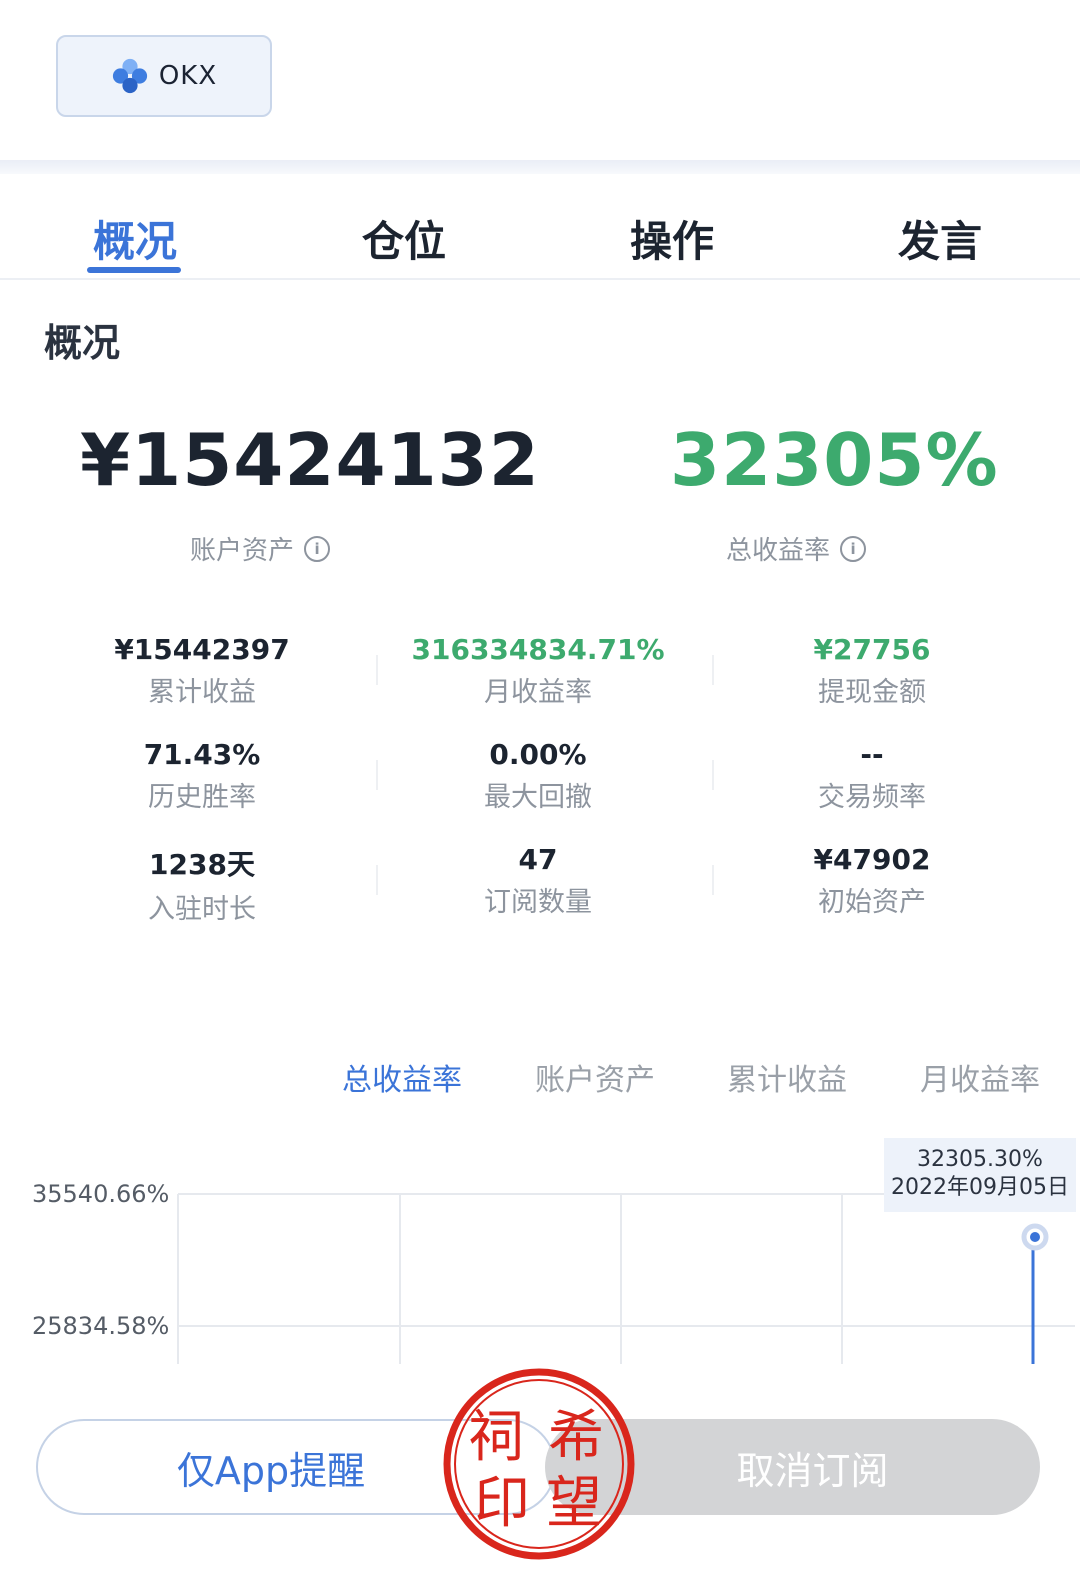 The image size is (1080, 1576). I want to click on section-title: 概况, so click(82, 343).